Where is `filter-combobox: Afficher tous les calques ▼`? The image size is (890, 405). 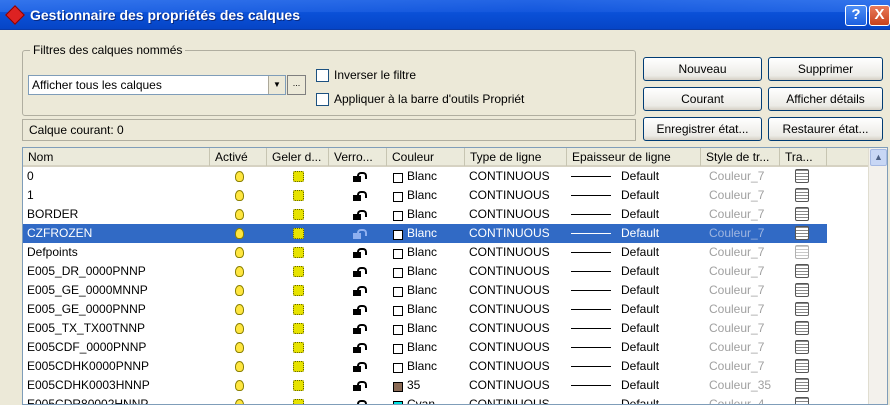
filter-combobox: Afficher tous les calques ▼ is located at coordinates (157, 85).